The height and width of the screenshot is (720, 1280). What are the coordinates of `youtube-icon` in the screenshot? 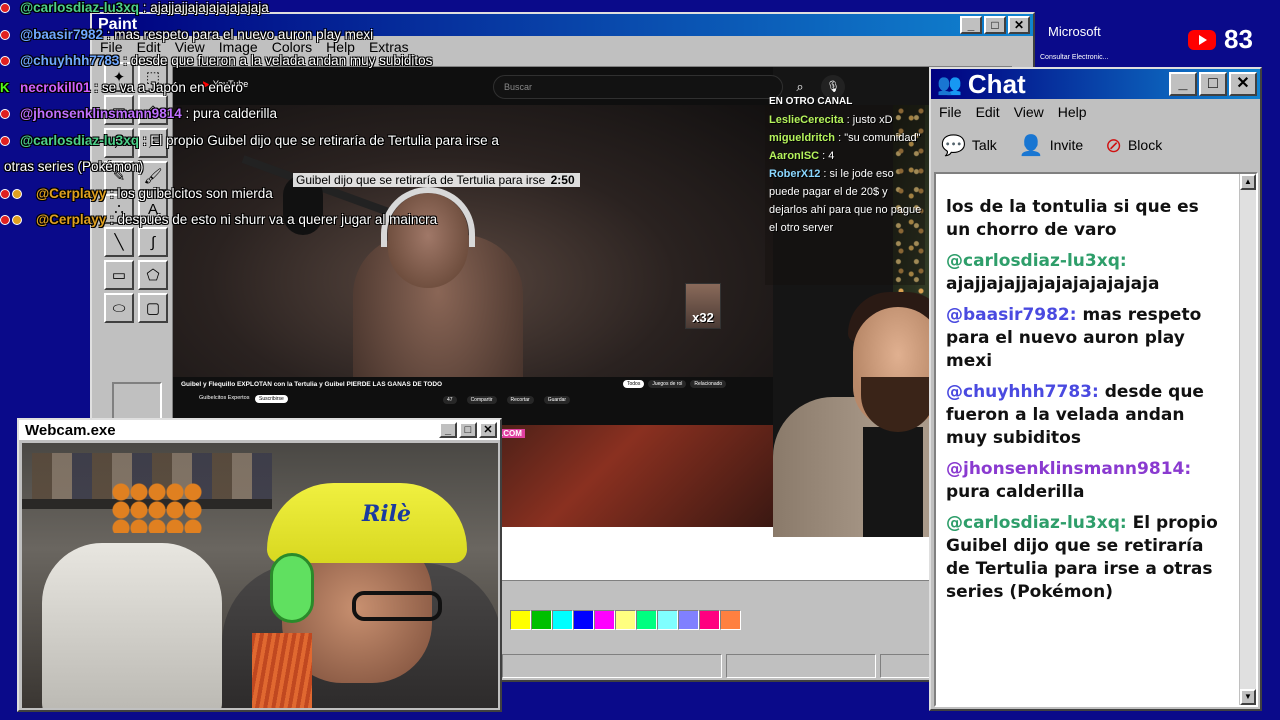 It's located at (1202, 39).